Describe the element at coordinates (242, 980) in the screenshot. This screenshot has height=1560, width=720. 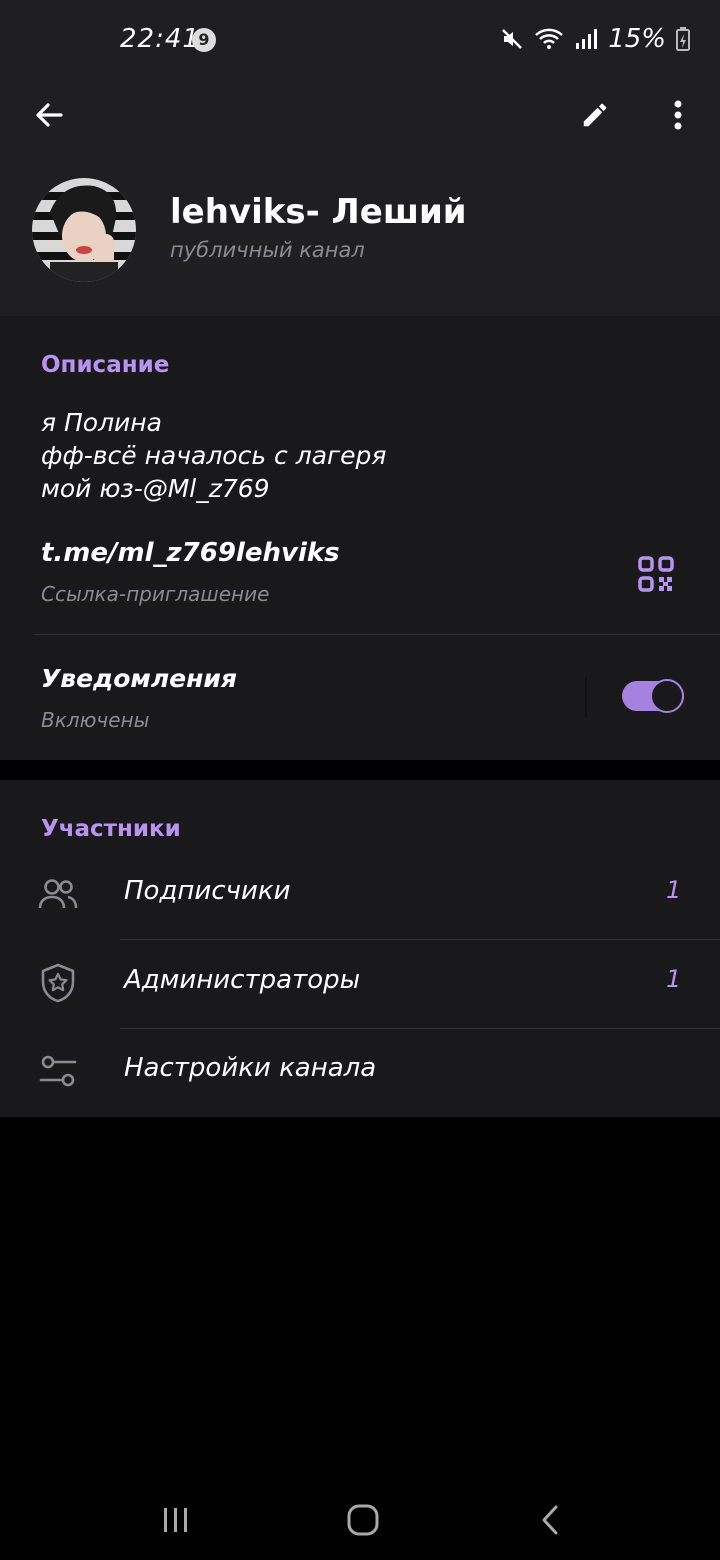
I see `administrators-label: Администраторы` at that location.